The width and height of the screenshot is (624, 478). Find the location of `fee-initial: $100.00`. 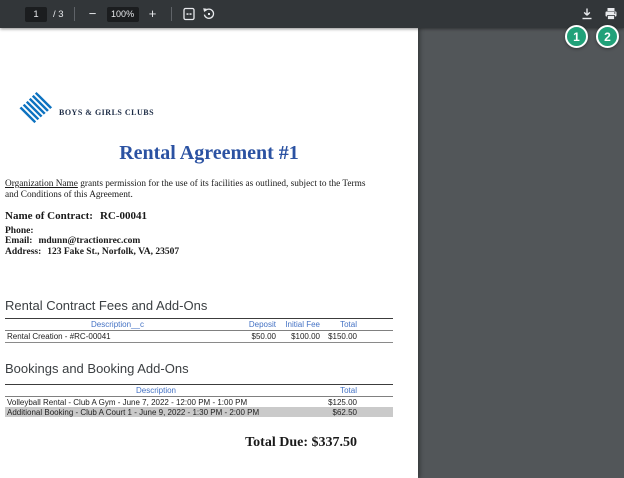

fee-initial: $100.00 is located at coordinates (305, 336).